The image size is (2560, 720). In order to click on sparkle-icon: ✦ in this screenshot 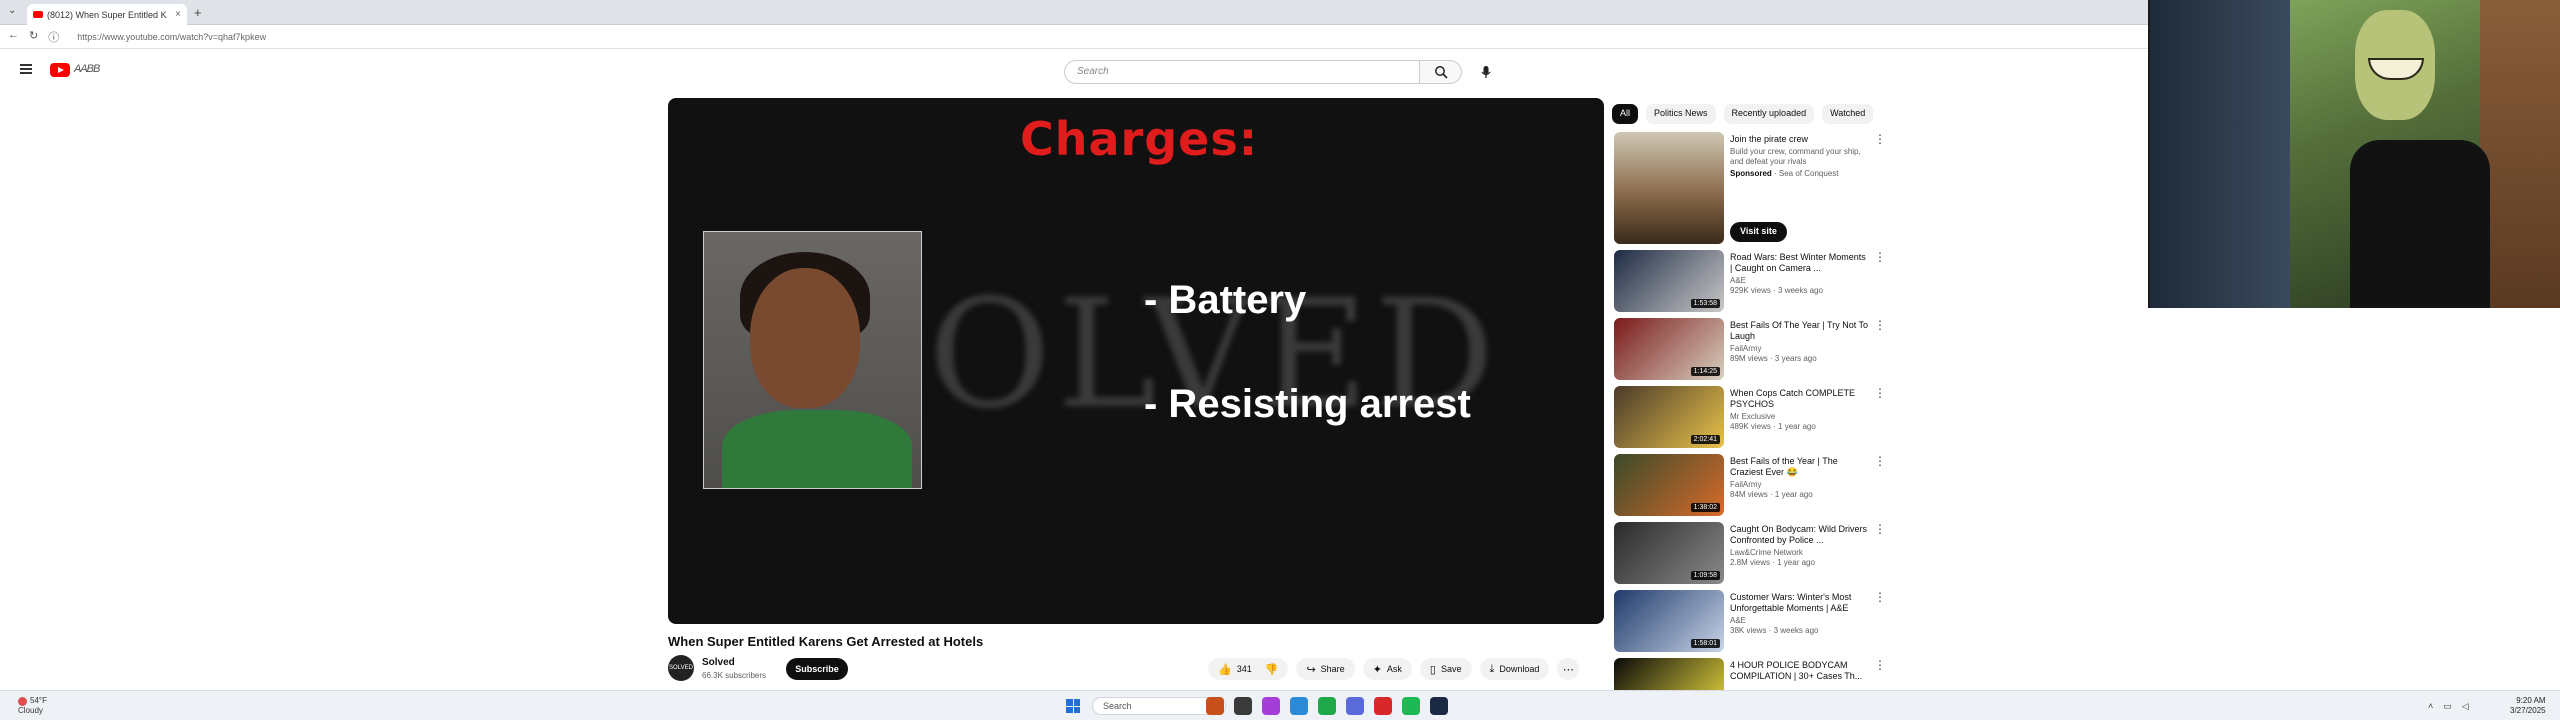, I will do `click(1377, 669)`.